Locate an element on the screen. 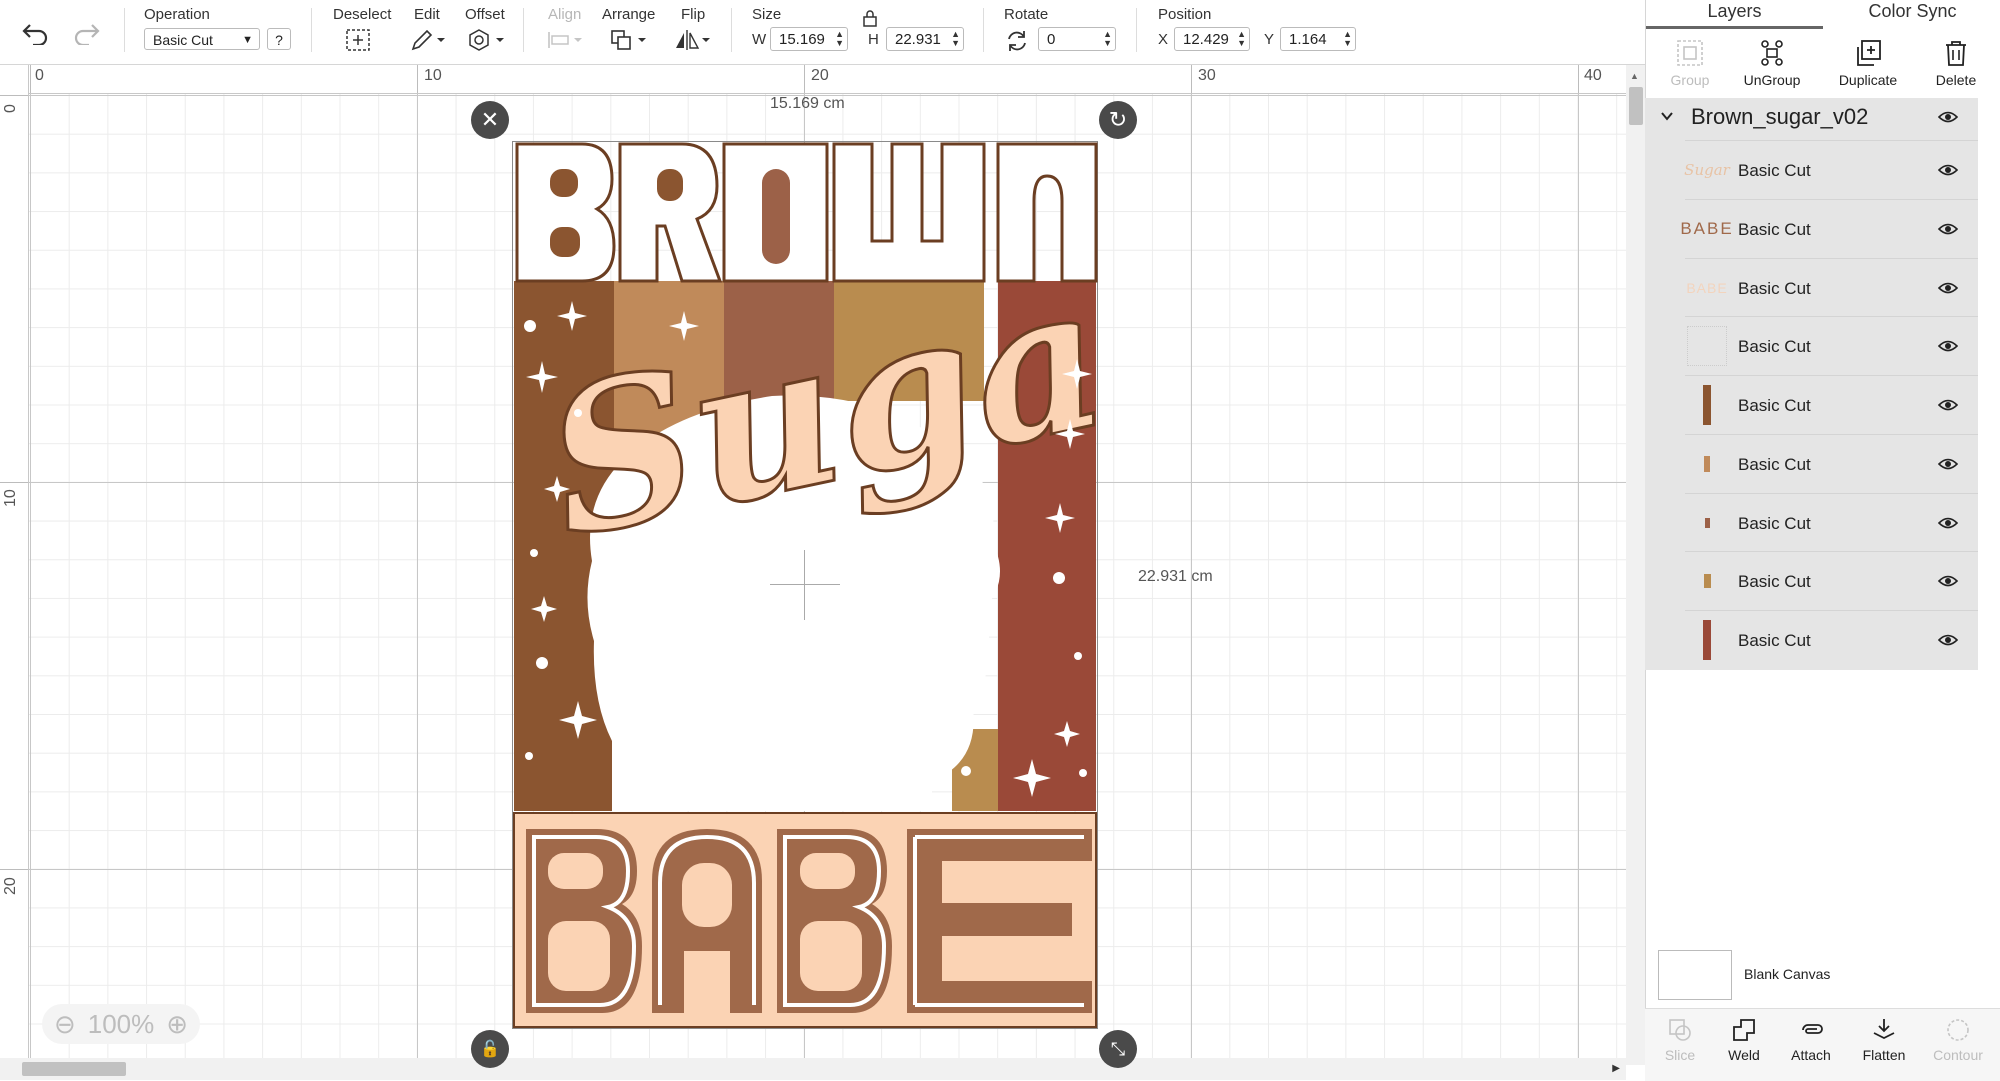  ruler-left: 0 10 20 is located at coordinates (14, 565).